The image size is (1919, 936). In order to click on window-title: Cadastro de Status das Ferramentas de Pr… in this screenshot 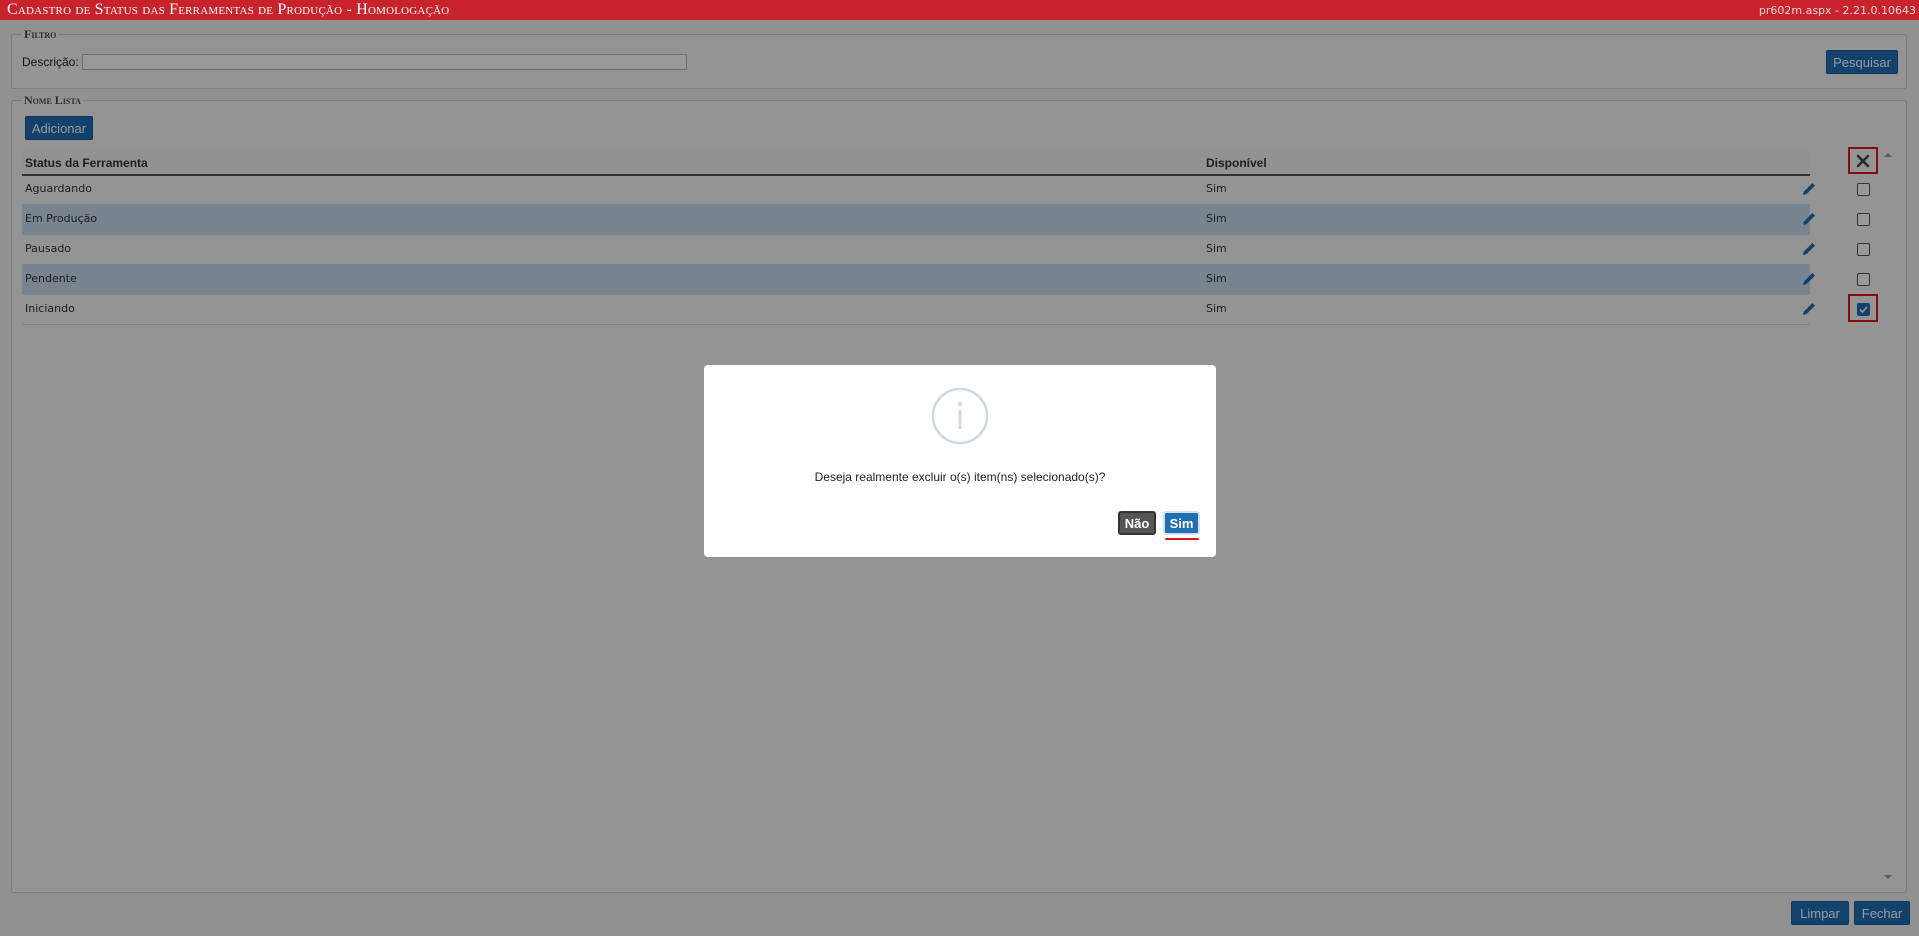, I will do `click(228, 9)`.